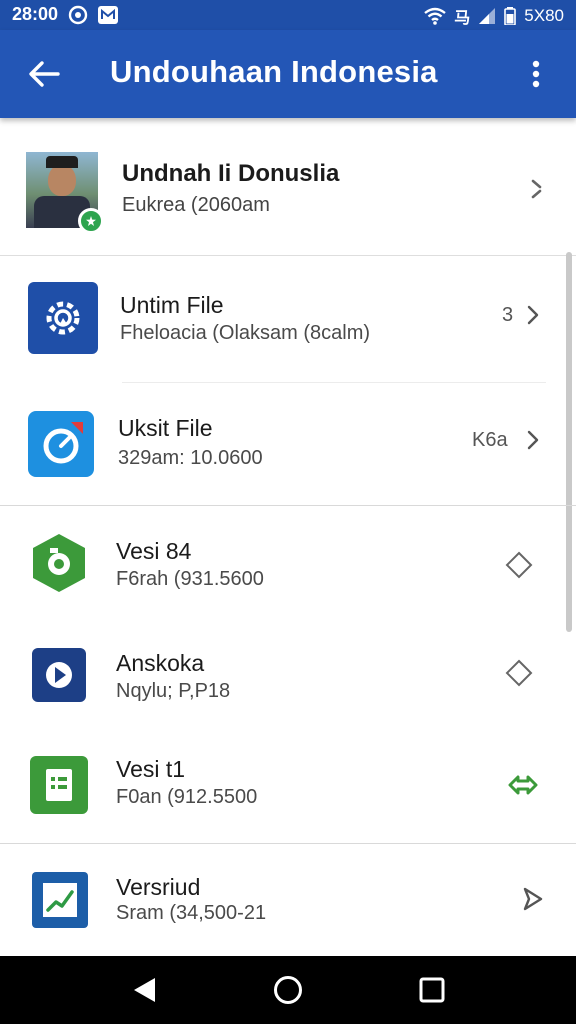  Describe the element at coordinates (510, 16) in the screenshot. I see `battery-icon` at that location.